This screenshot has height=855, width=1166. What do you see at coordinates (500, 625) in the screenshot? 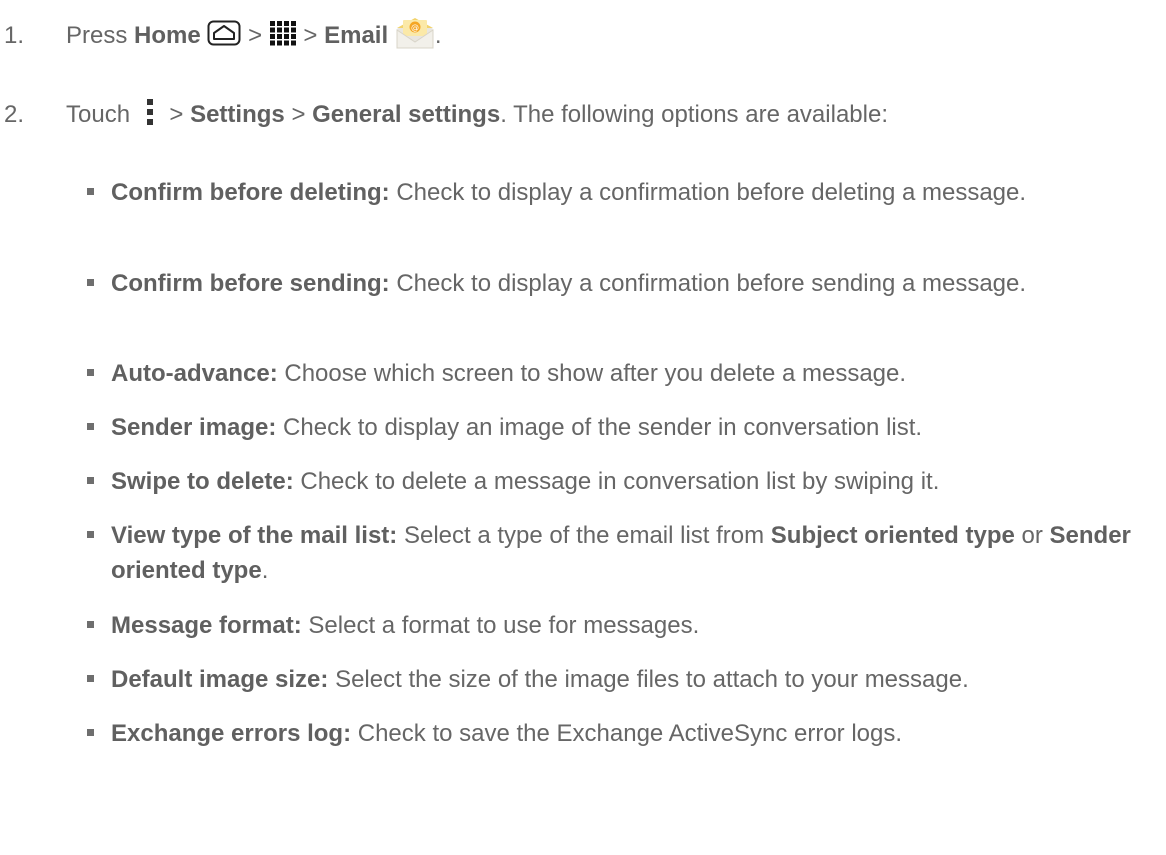
I see `option-desc: Select a format to use for messages.` at bounding box center [500, 625].